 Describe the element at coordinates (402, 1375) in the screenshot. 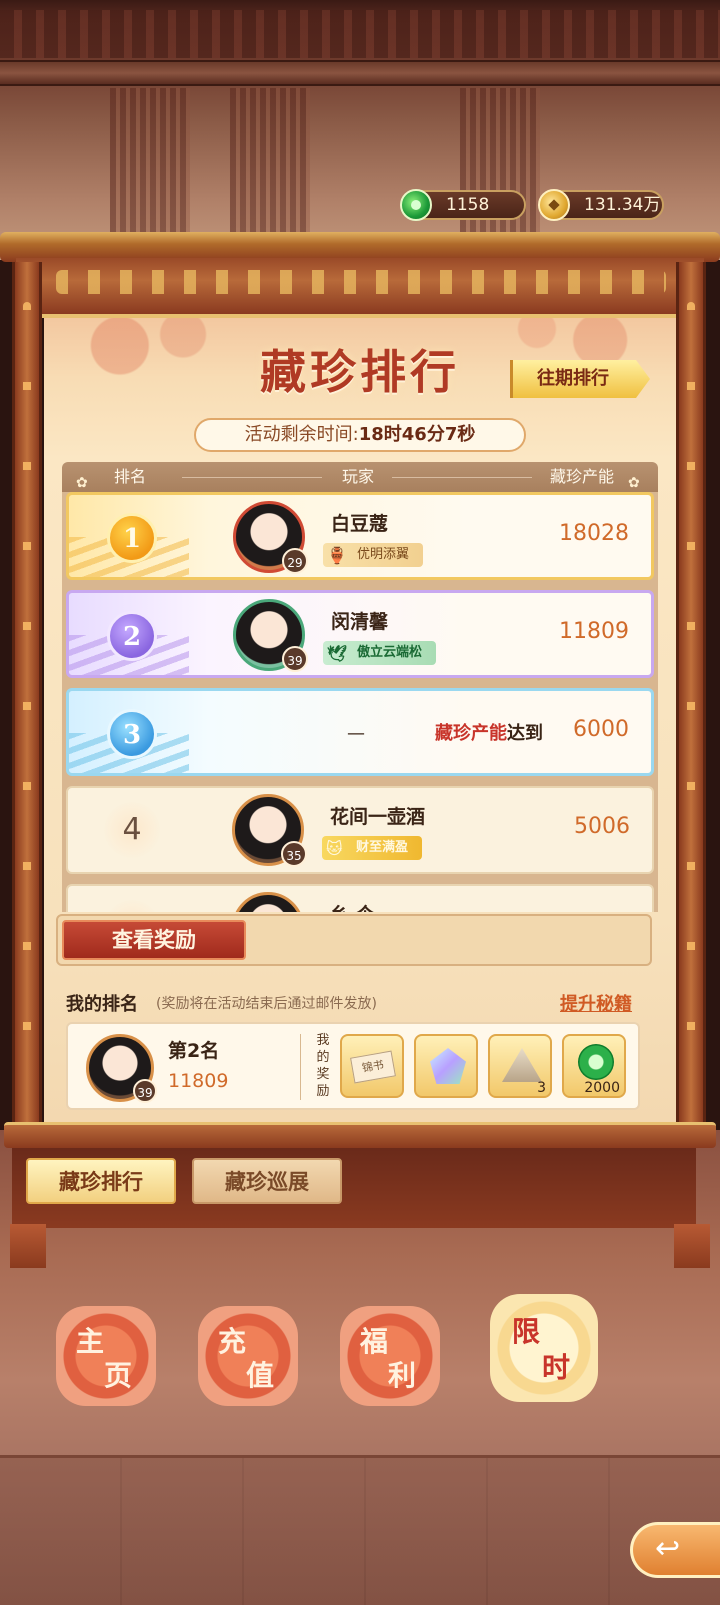

I see `nav-char: 利` at that location.